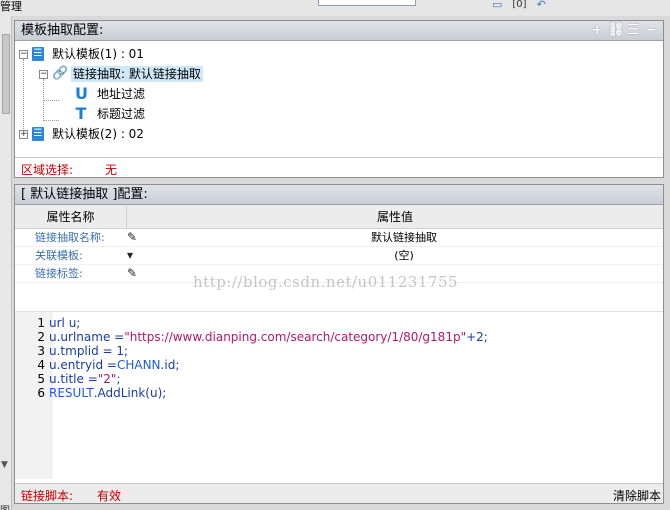 The image size is (670, 510). What do you see at coordinates (335, 8) in the screenshot?
I see `top-toolbar: 管理 ▭ [0] ↶` at bounding box center [335, 8].